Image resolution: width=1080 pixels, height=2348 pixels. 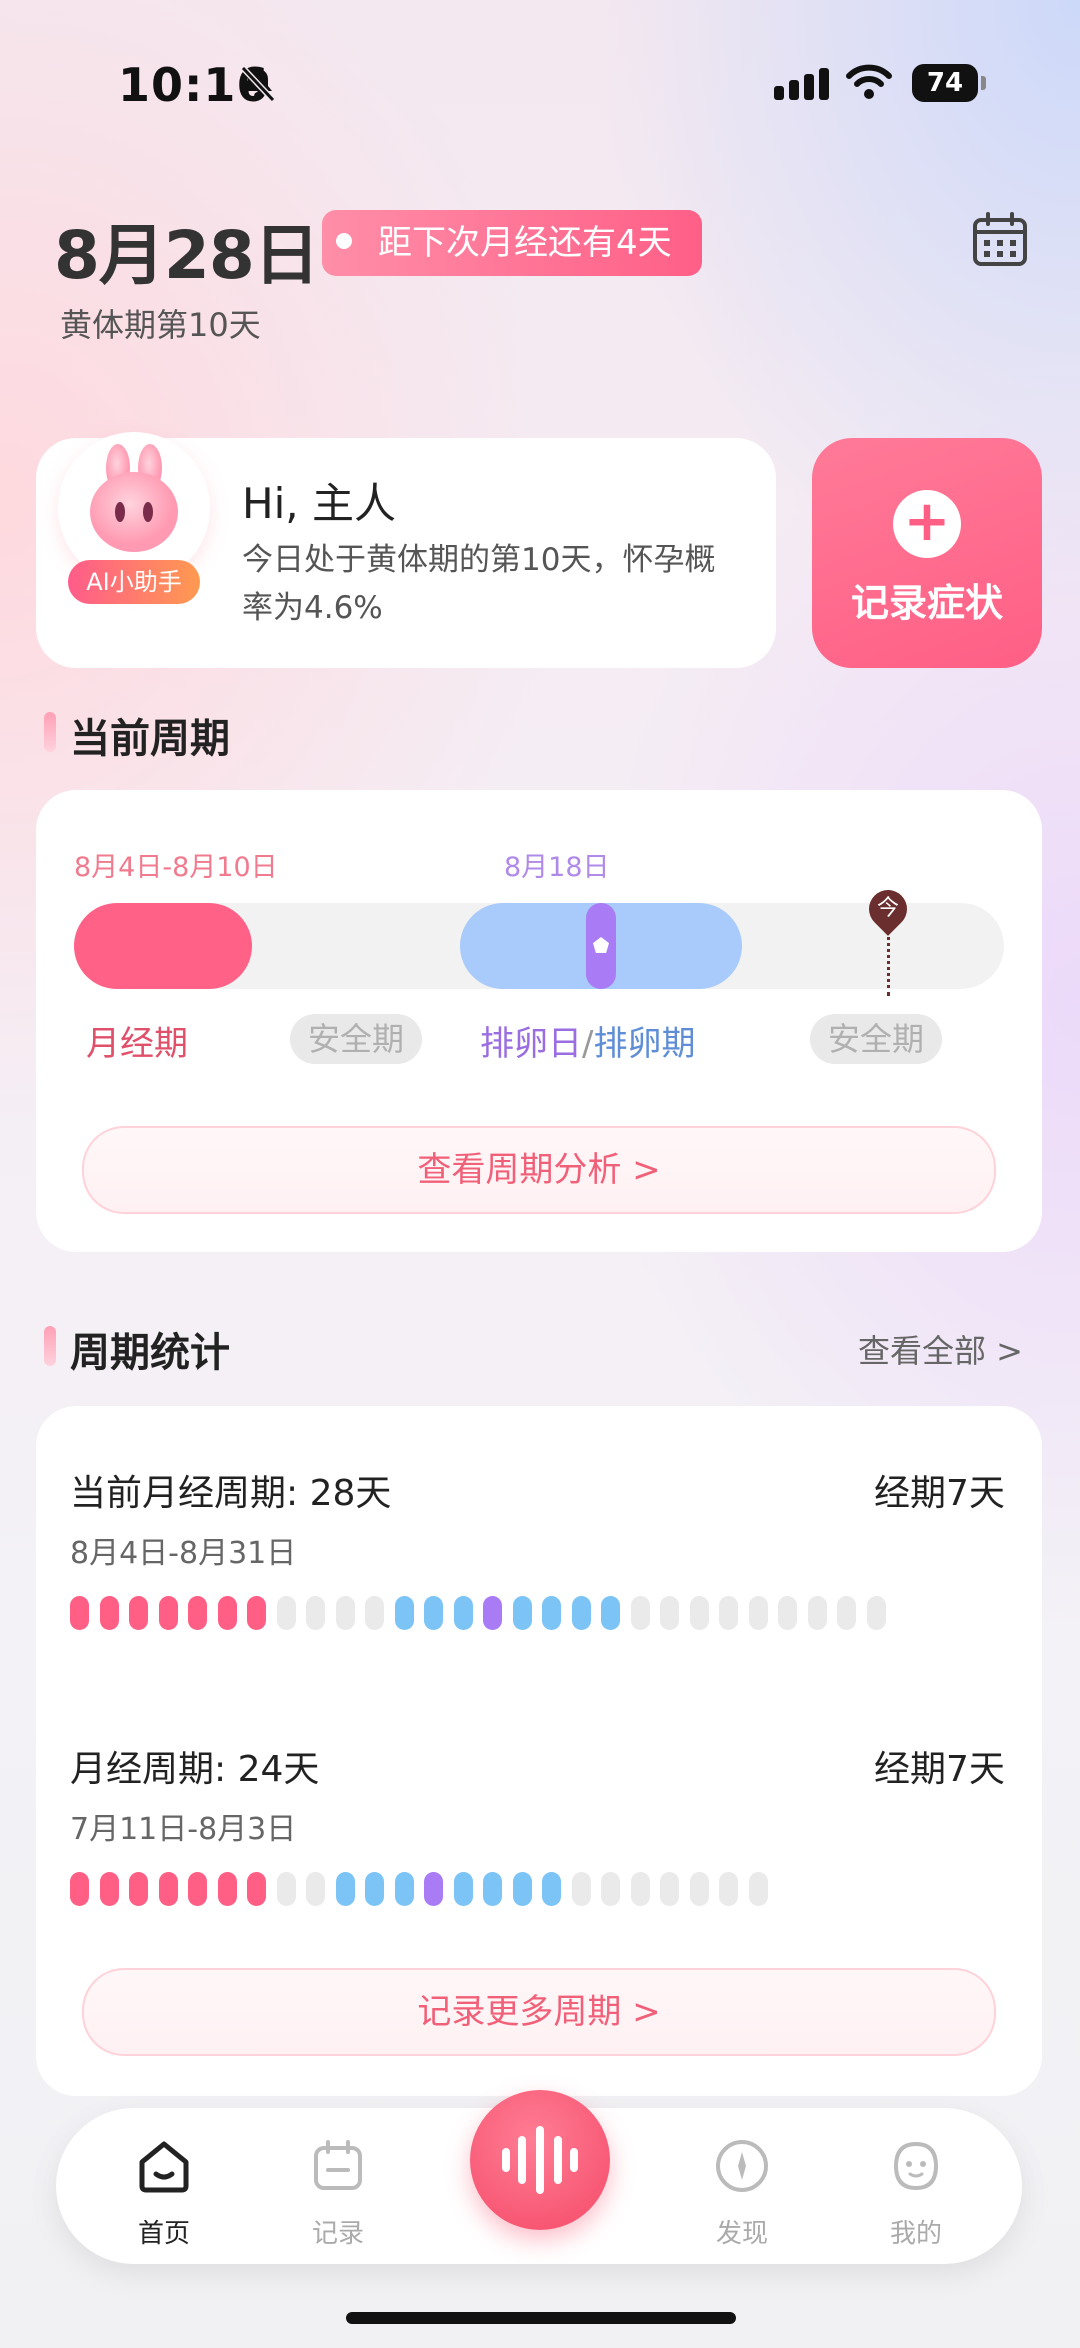 I want to click on nav-discover: 发现, so click(x=742, y=2193).